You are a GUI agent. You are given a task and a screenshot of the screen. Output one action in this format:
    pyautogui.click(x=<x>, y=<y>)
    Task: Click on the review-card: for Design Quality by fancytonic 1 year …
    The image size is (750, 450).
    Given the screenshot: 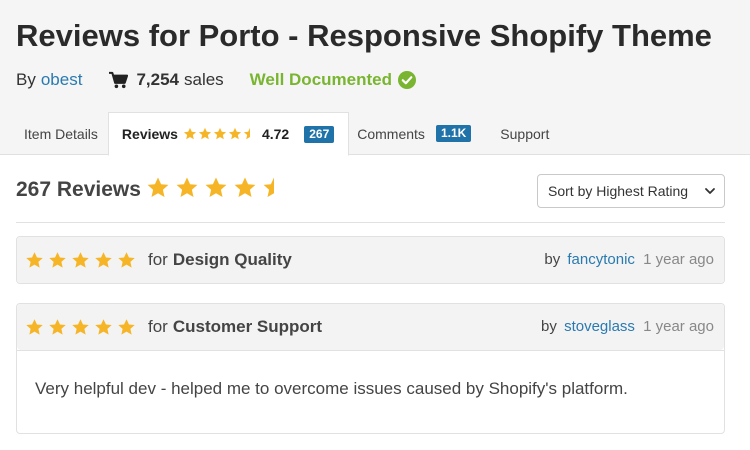 What is the action you would take?
    pyautogui.click(x=370, y=260)
    